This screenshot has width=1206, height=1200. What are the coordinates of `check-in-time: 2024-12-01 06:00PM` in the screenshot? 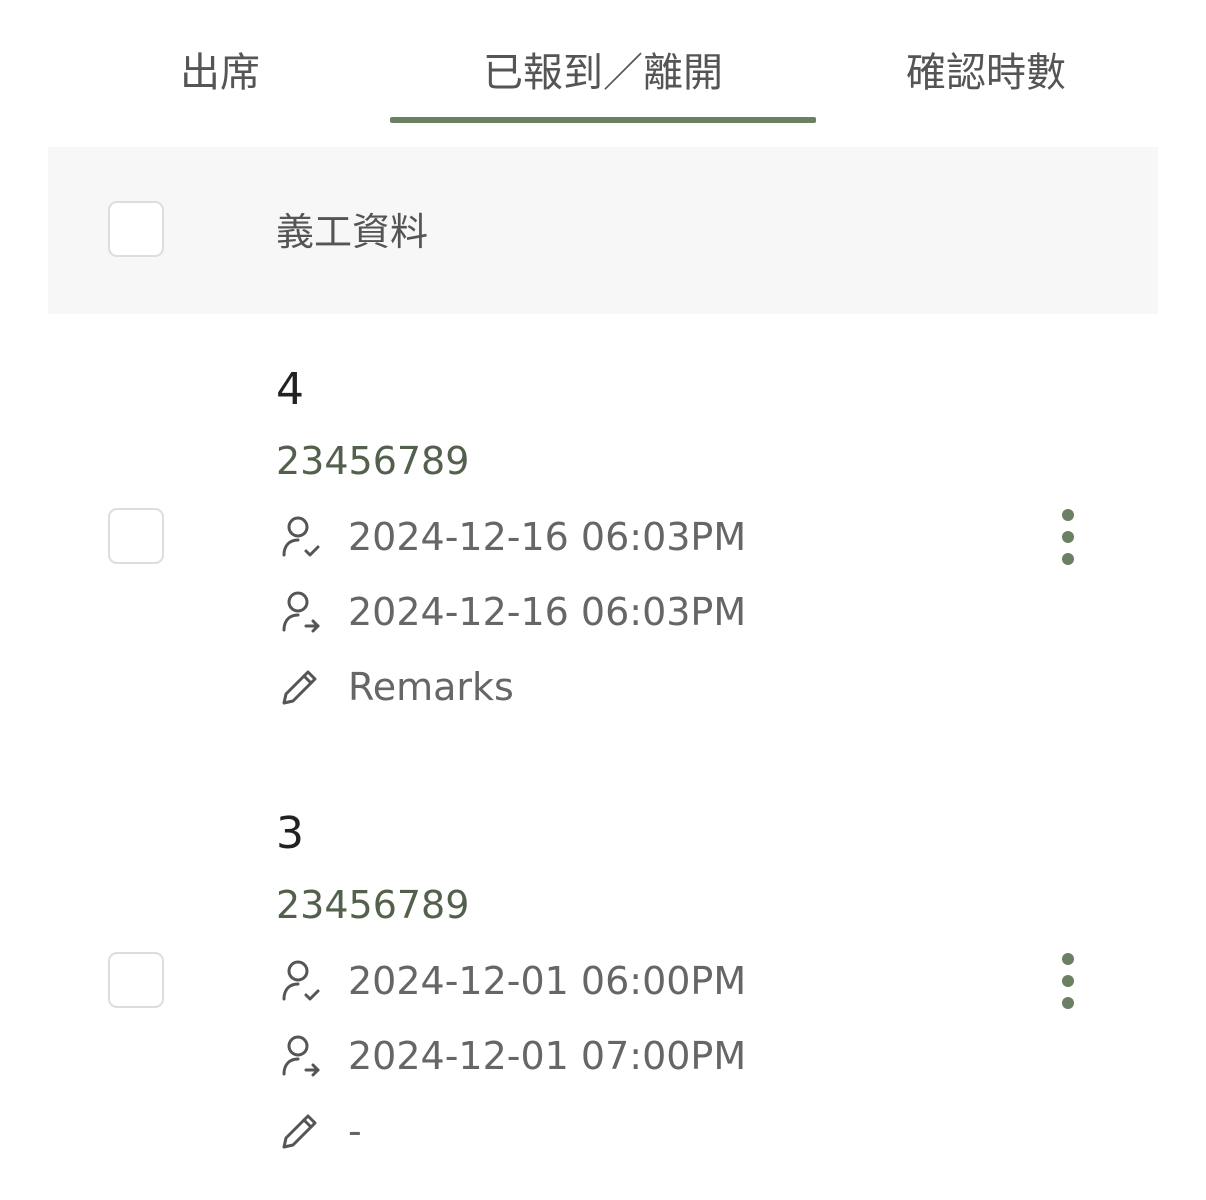 It's located at (547, 981).